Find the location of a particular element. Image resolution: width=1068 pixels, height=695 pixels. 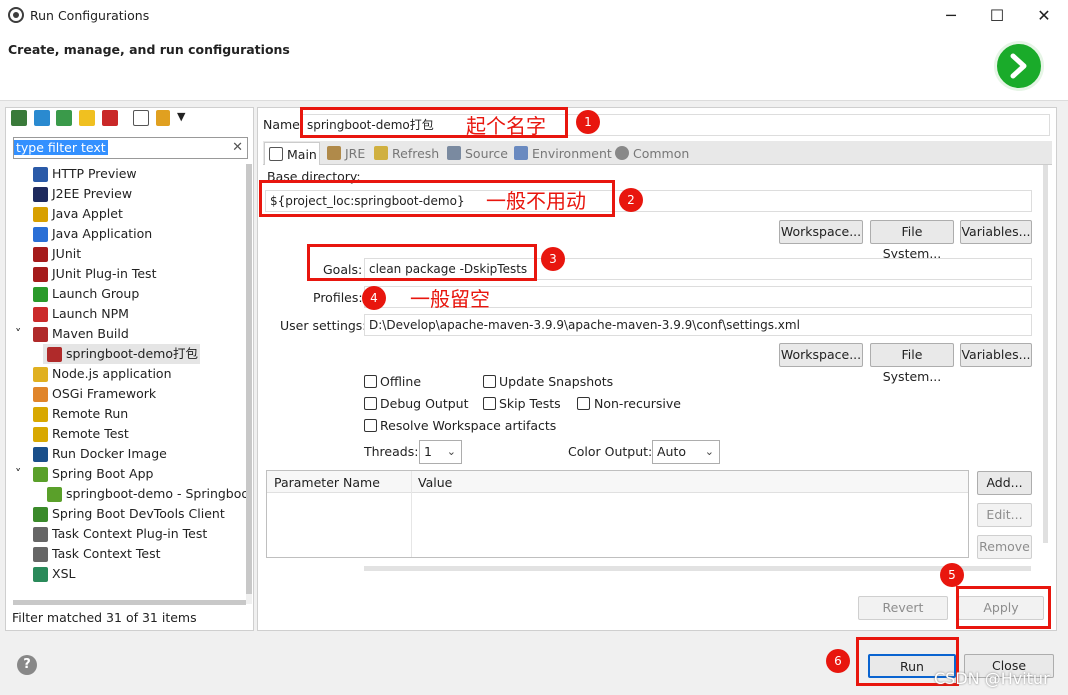

header-title: Create, manage, and run configurations is located at coordinates (149, 49).